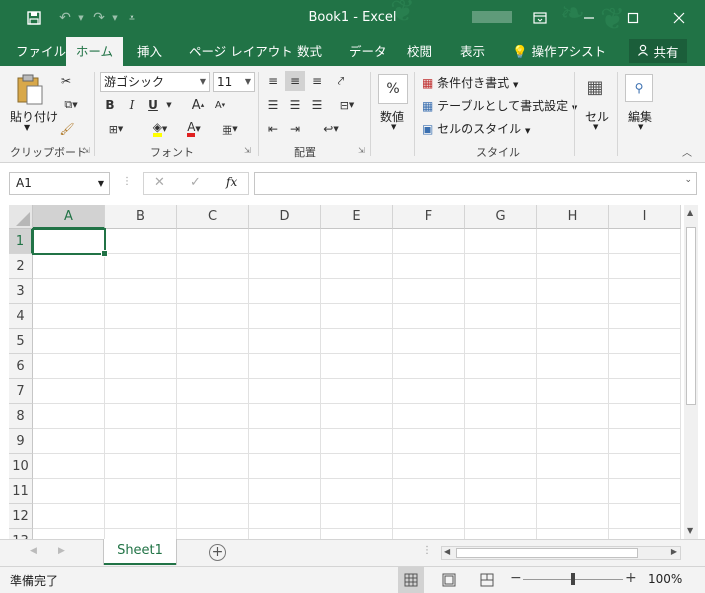 Image resolution: width=705 pixels, height=593 pixels. Describe the element at coordinates (213, 391) in the screenshot. I see `cell-c7` at that location.